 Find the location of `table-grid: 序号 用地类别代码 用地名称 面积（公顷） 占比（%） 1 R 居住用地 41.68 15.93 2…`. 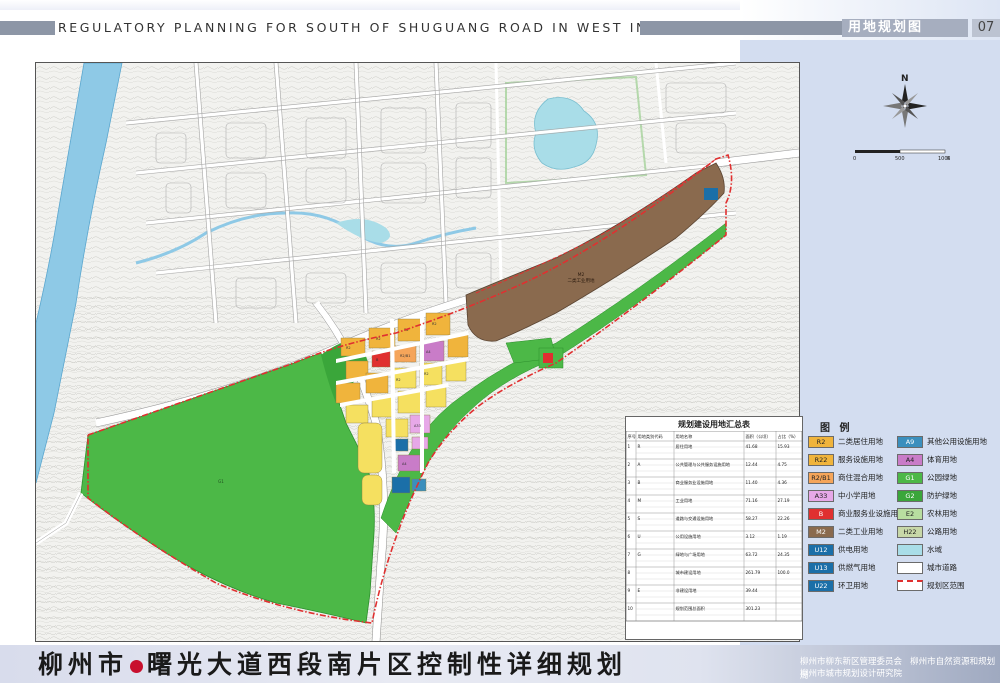

table-grid: 序号 用地类别代码 用地名称 面积（公顷） 占比（%） 1 R 居住用地 41.68 15.93 2… is located at coordinates (714, 526).